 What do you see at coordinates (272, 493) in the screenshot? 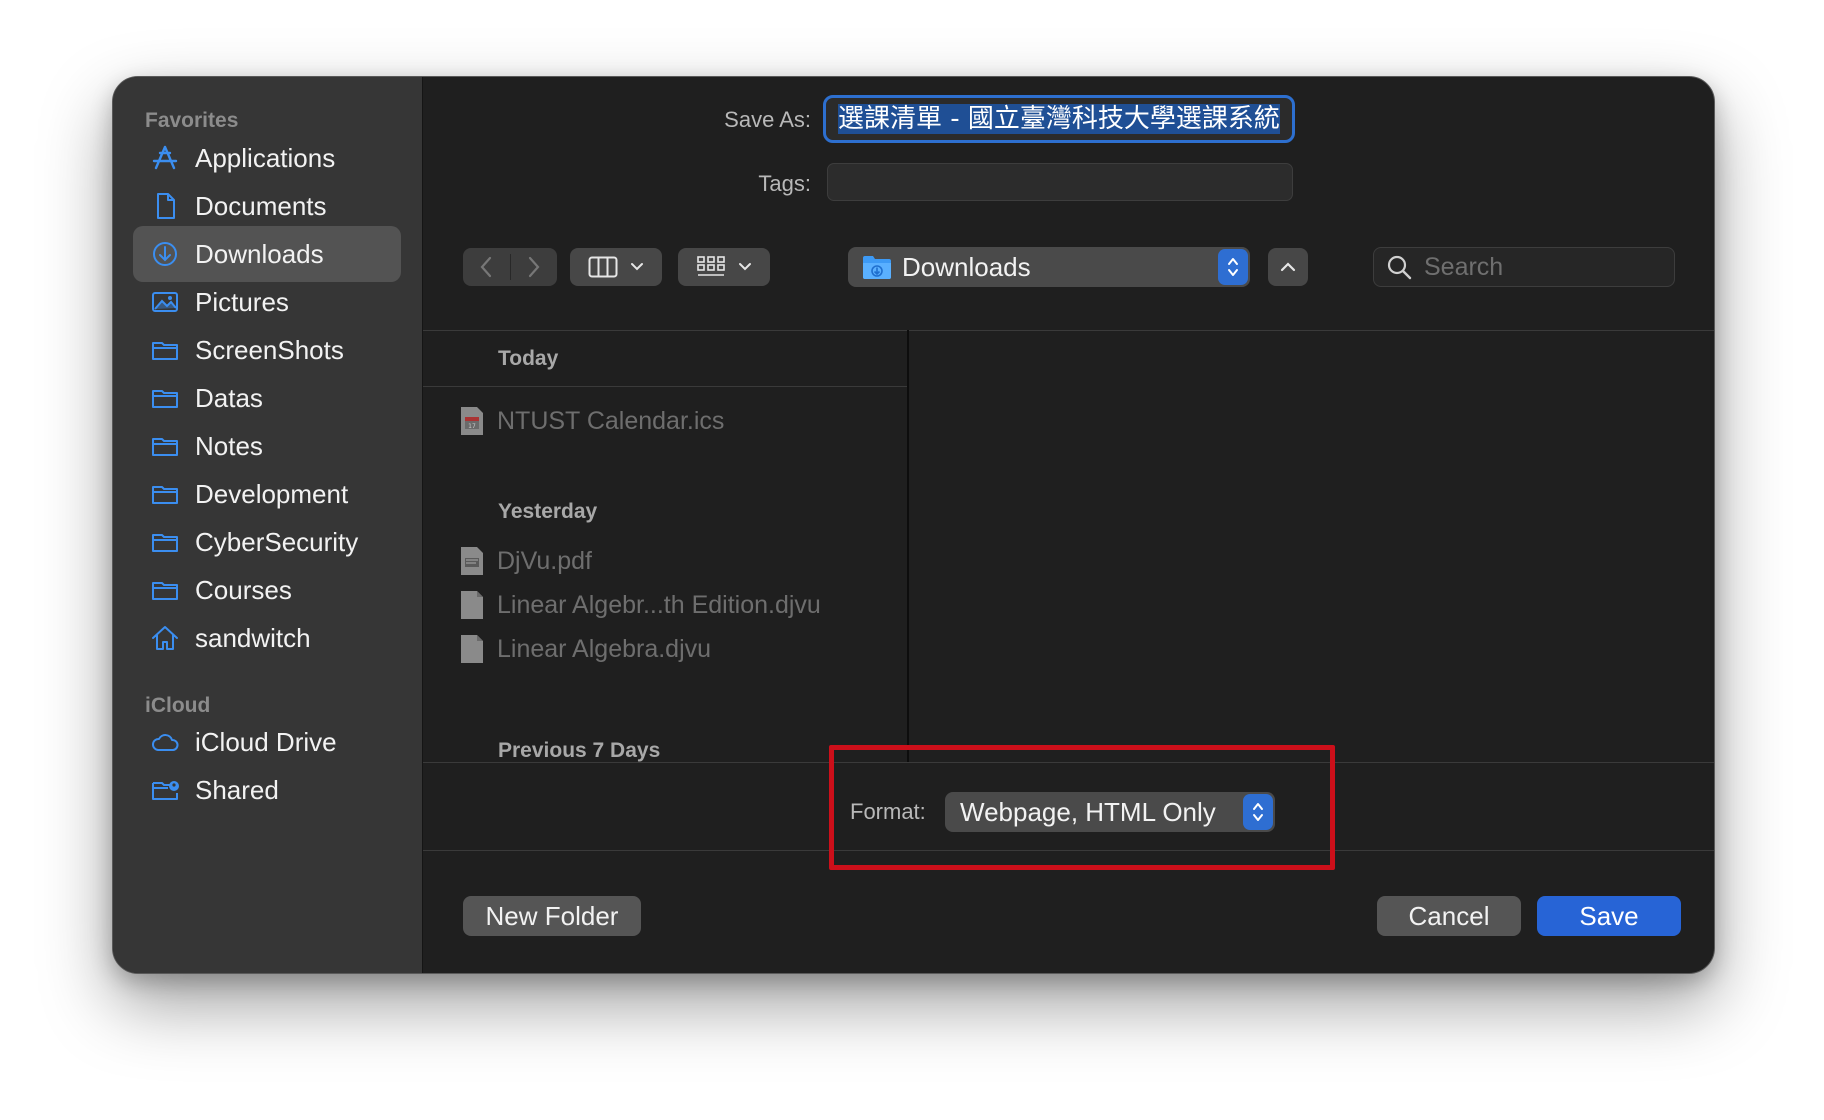
I see `sidebar-item-label: Development` at bounding box center [272, 493].